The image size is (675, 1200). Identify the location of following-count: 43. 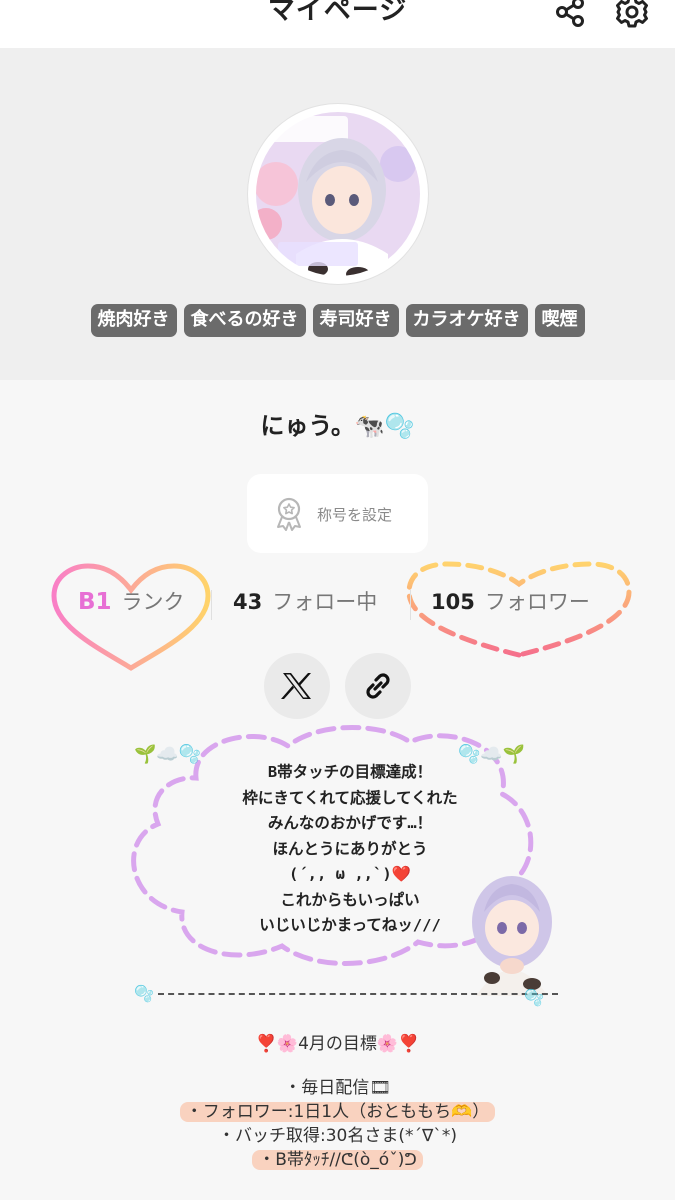
(248, 602).